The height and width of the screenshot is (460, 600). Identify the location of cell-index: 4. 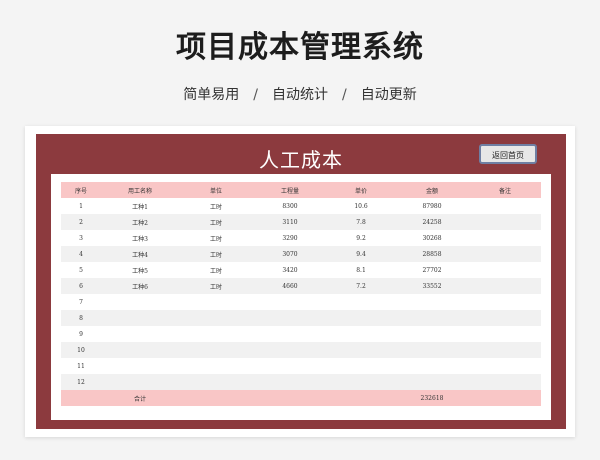
(81, 254).